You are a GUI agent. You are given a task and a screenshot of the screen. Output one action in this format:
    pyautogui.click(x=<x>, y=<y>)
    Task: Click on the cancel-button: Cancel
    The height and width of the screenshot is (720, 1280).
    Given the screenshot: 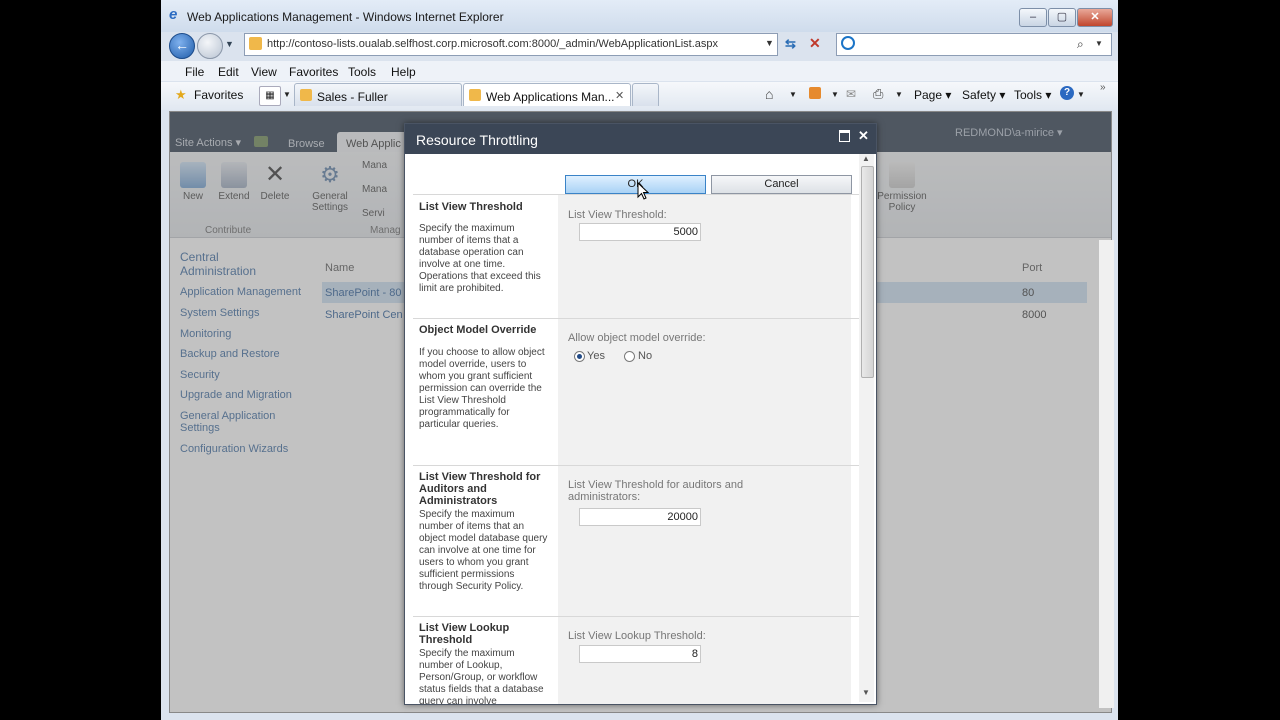 What is the action you would take?
    pyautogui.click(x=781, y=184)
    